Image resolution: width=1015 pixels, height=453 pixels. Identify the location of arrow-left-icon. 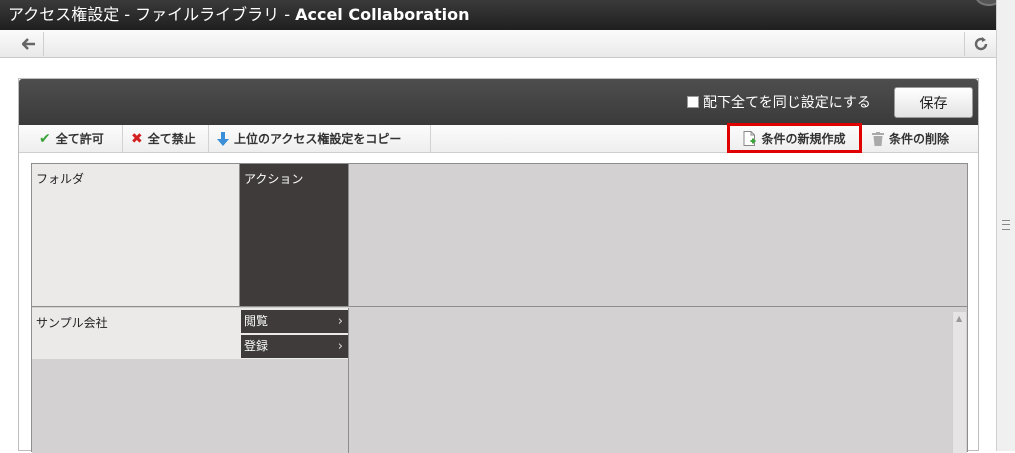
(28, 44).